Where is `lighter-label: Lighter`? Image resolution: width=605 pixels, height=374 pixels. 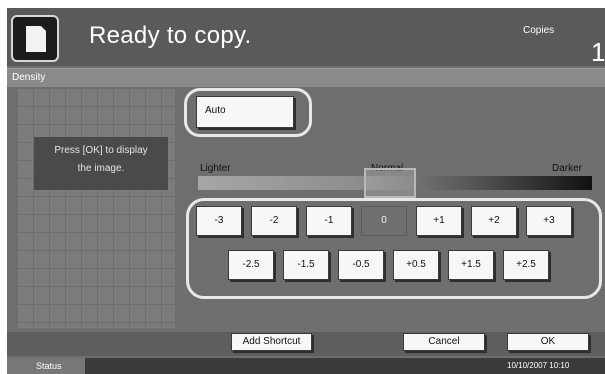 lighter-label: Lighter is located at coordinates (215, 168).